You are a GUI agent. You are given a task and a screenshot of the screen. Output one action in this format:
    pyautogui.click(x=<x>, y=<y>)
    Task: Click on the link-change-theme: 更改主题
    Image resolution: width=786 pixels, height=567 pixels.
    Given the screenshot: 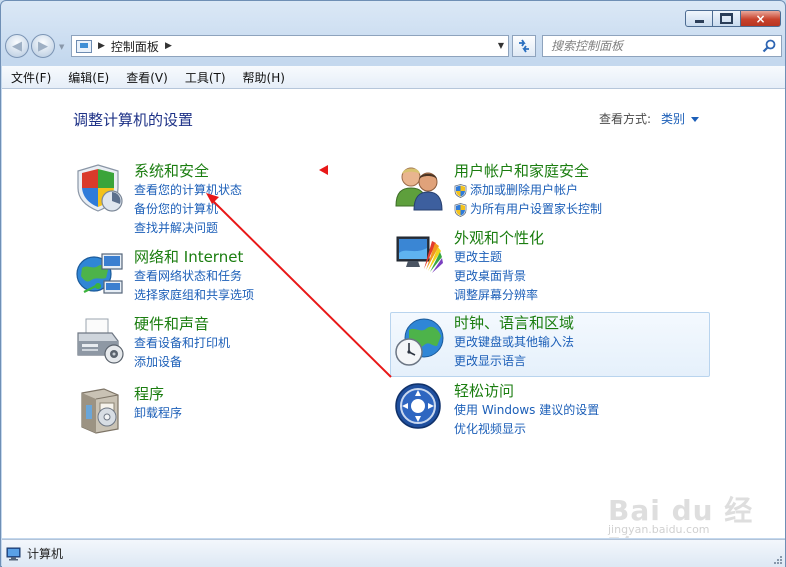 What is the action you would take?
    pyautogui.click(x=574, y=257)
    